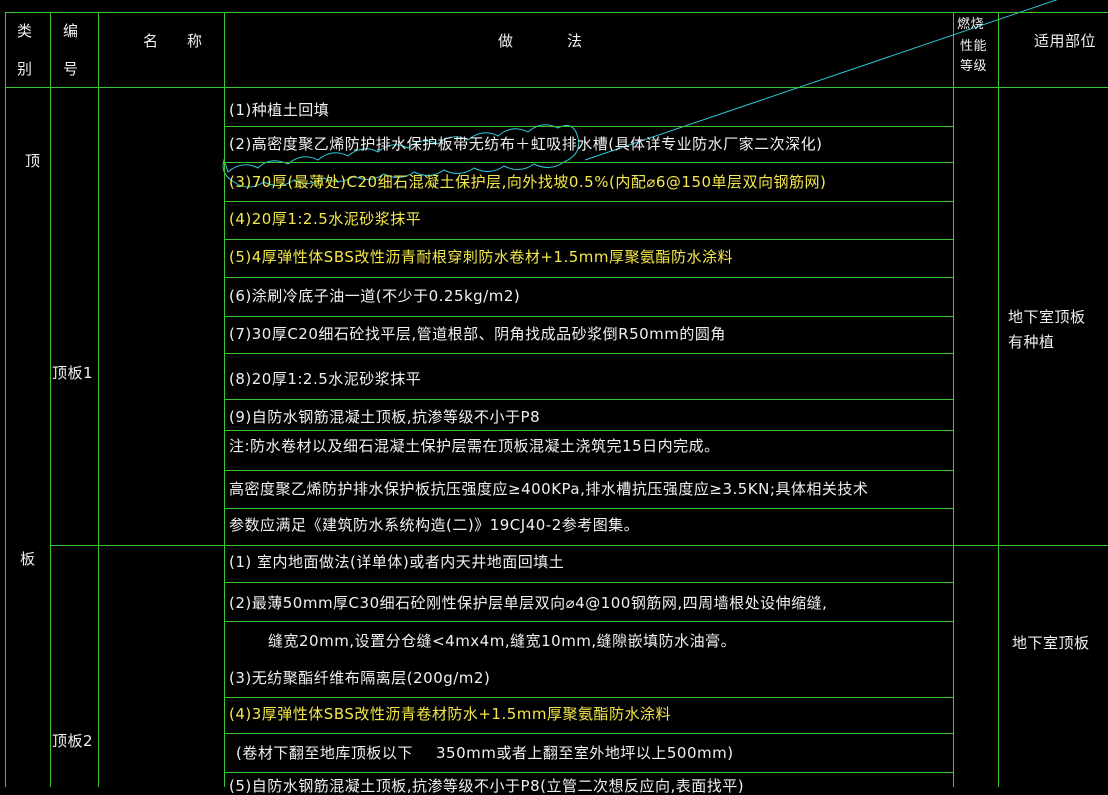 This screenshot has height=795, width=1108. Describe the element at coordinates (474, 446) in the screenshot. I see `board1-note: 注:防水卷材以及细石混凝土保护层需在顶板混凝土浇筑完15日内完成。` at that location.